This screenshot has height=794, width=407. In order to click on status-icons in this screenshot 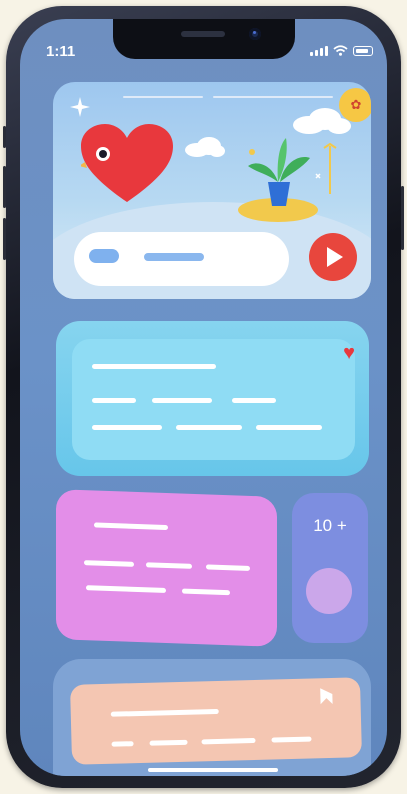, I will do `click(341, 50)`.